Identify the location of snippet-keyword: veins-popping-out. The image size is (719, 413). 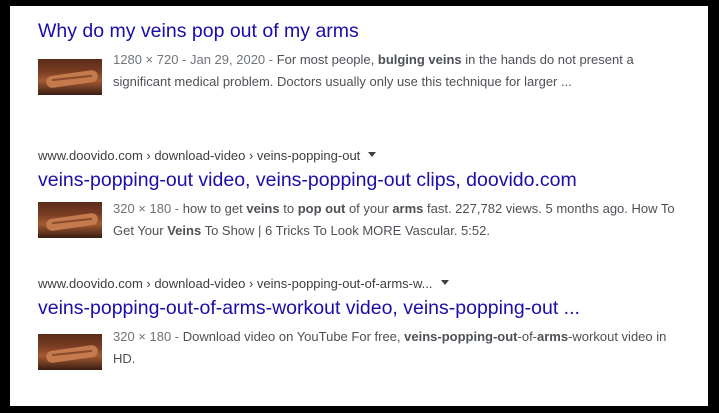
(461, 336).